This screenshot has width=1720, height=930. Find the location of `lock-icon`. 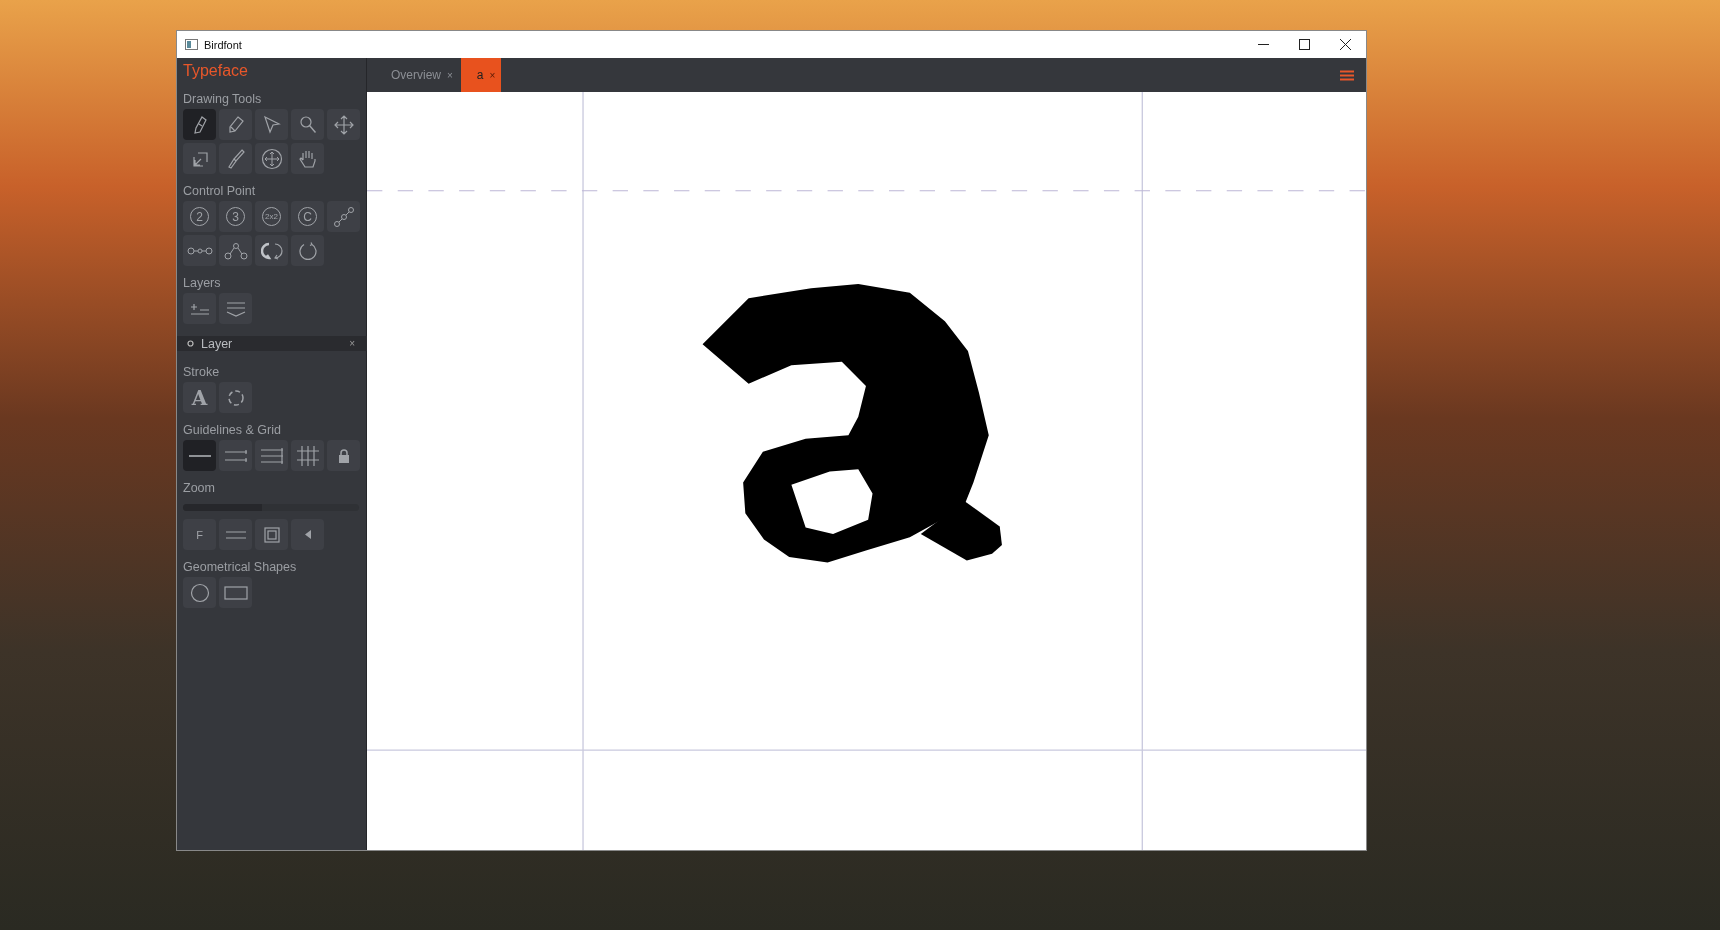

lock-icon is located at coordinates (343, 455).